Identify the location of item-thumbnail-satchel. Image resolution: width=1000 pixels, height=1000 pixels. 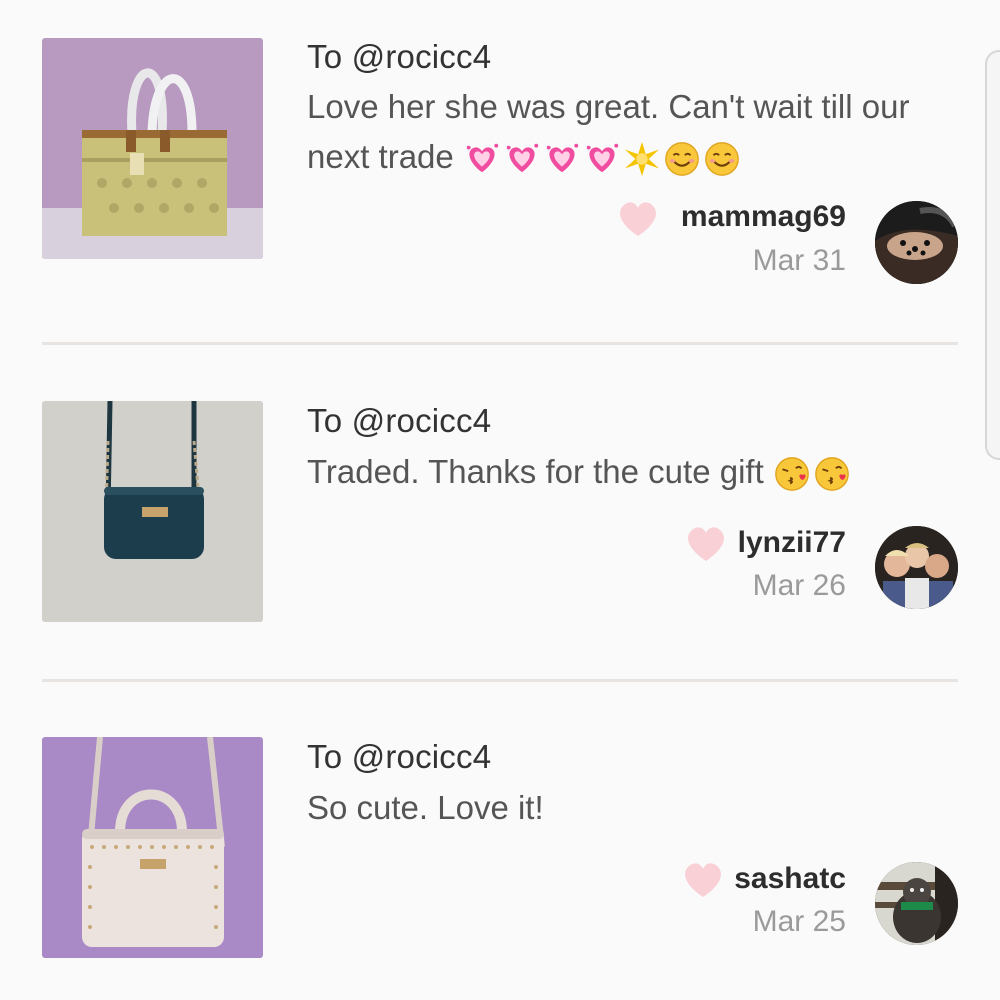
(152, 847).